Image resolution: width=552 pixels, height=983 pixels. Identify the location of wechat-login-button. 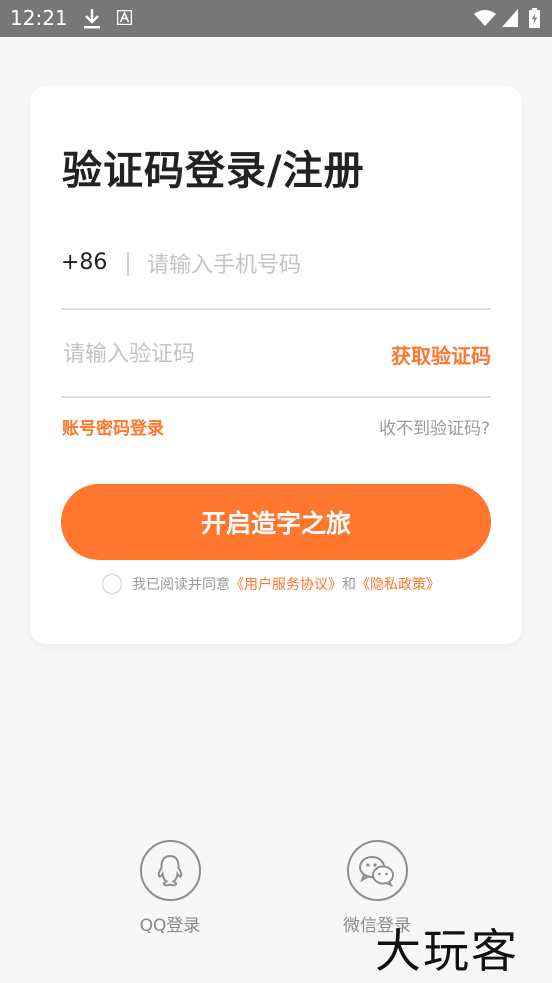
(377, 870).